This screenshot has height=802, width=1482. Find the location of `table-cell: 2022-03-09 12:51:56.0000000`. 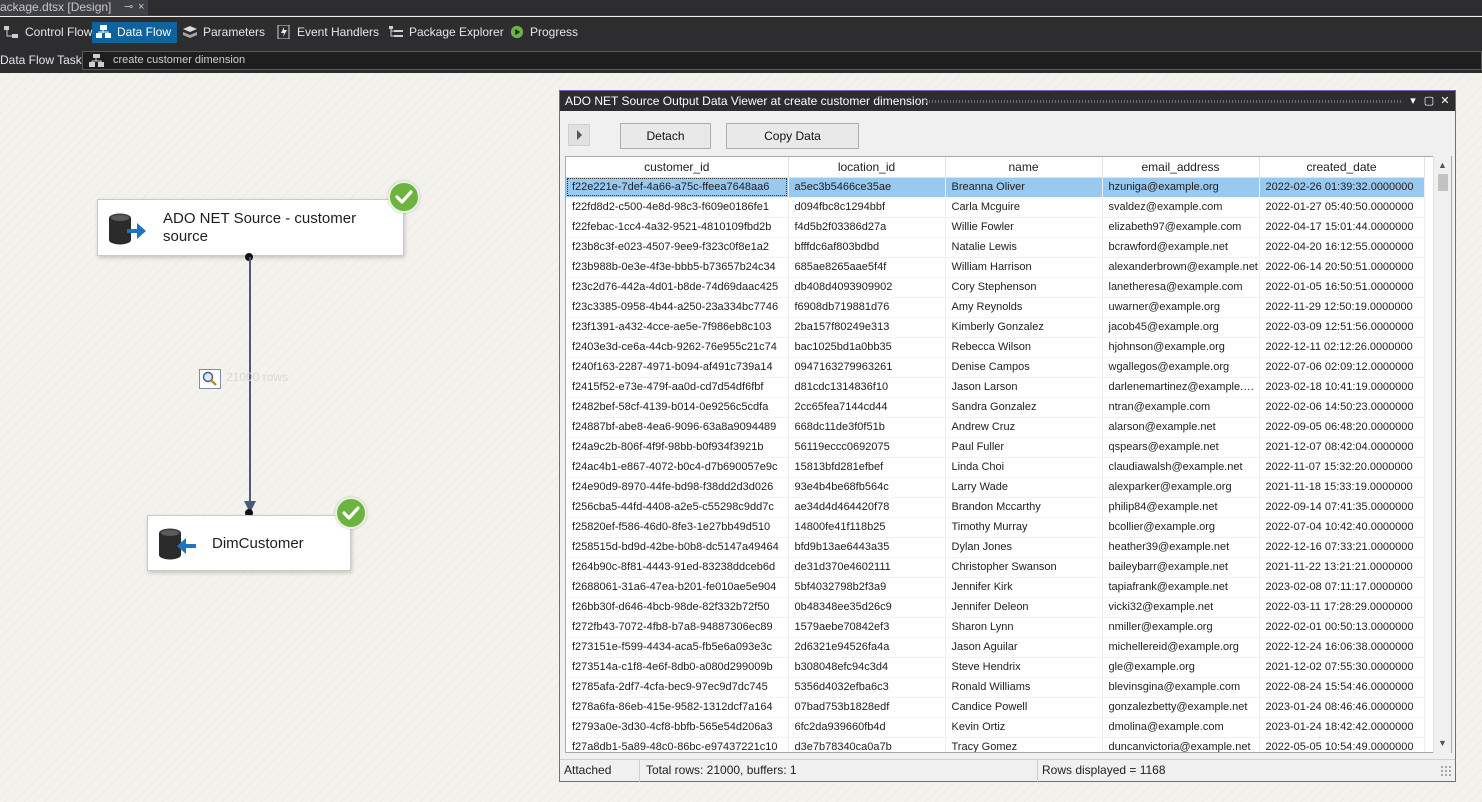

table-cell: 2022-03-09 12:51:56.0000000 is located at coordinates (1342, 327).